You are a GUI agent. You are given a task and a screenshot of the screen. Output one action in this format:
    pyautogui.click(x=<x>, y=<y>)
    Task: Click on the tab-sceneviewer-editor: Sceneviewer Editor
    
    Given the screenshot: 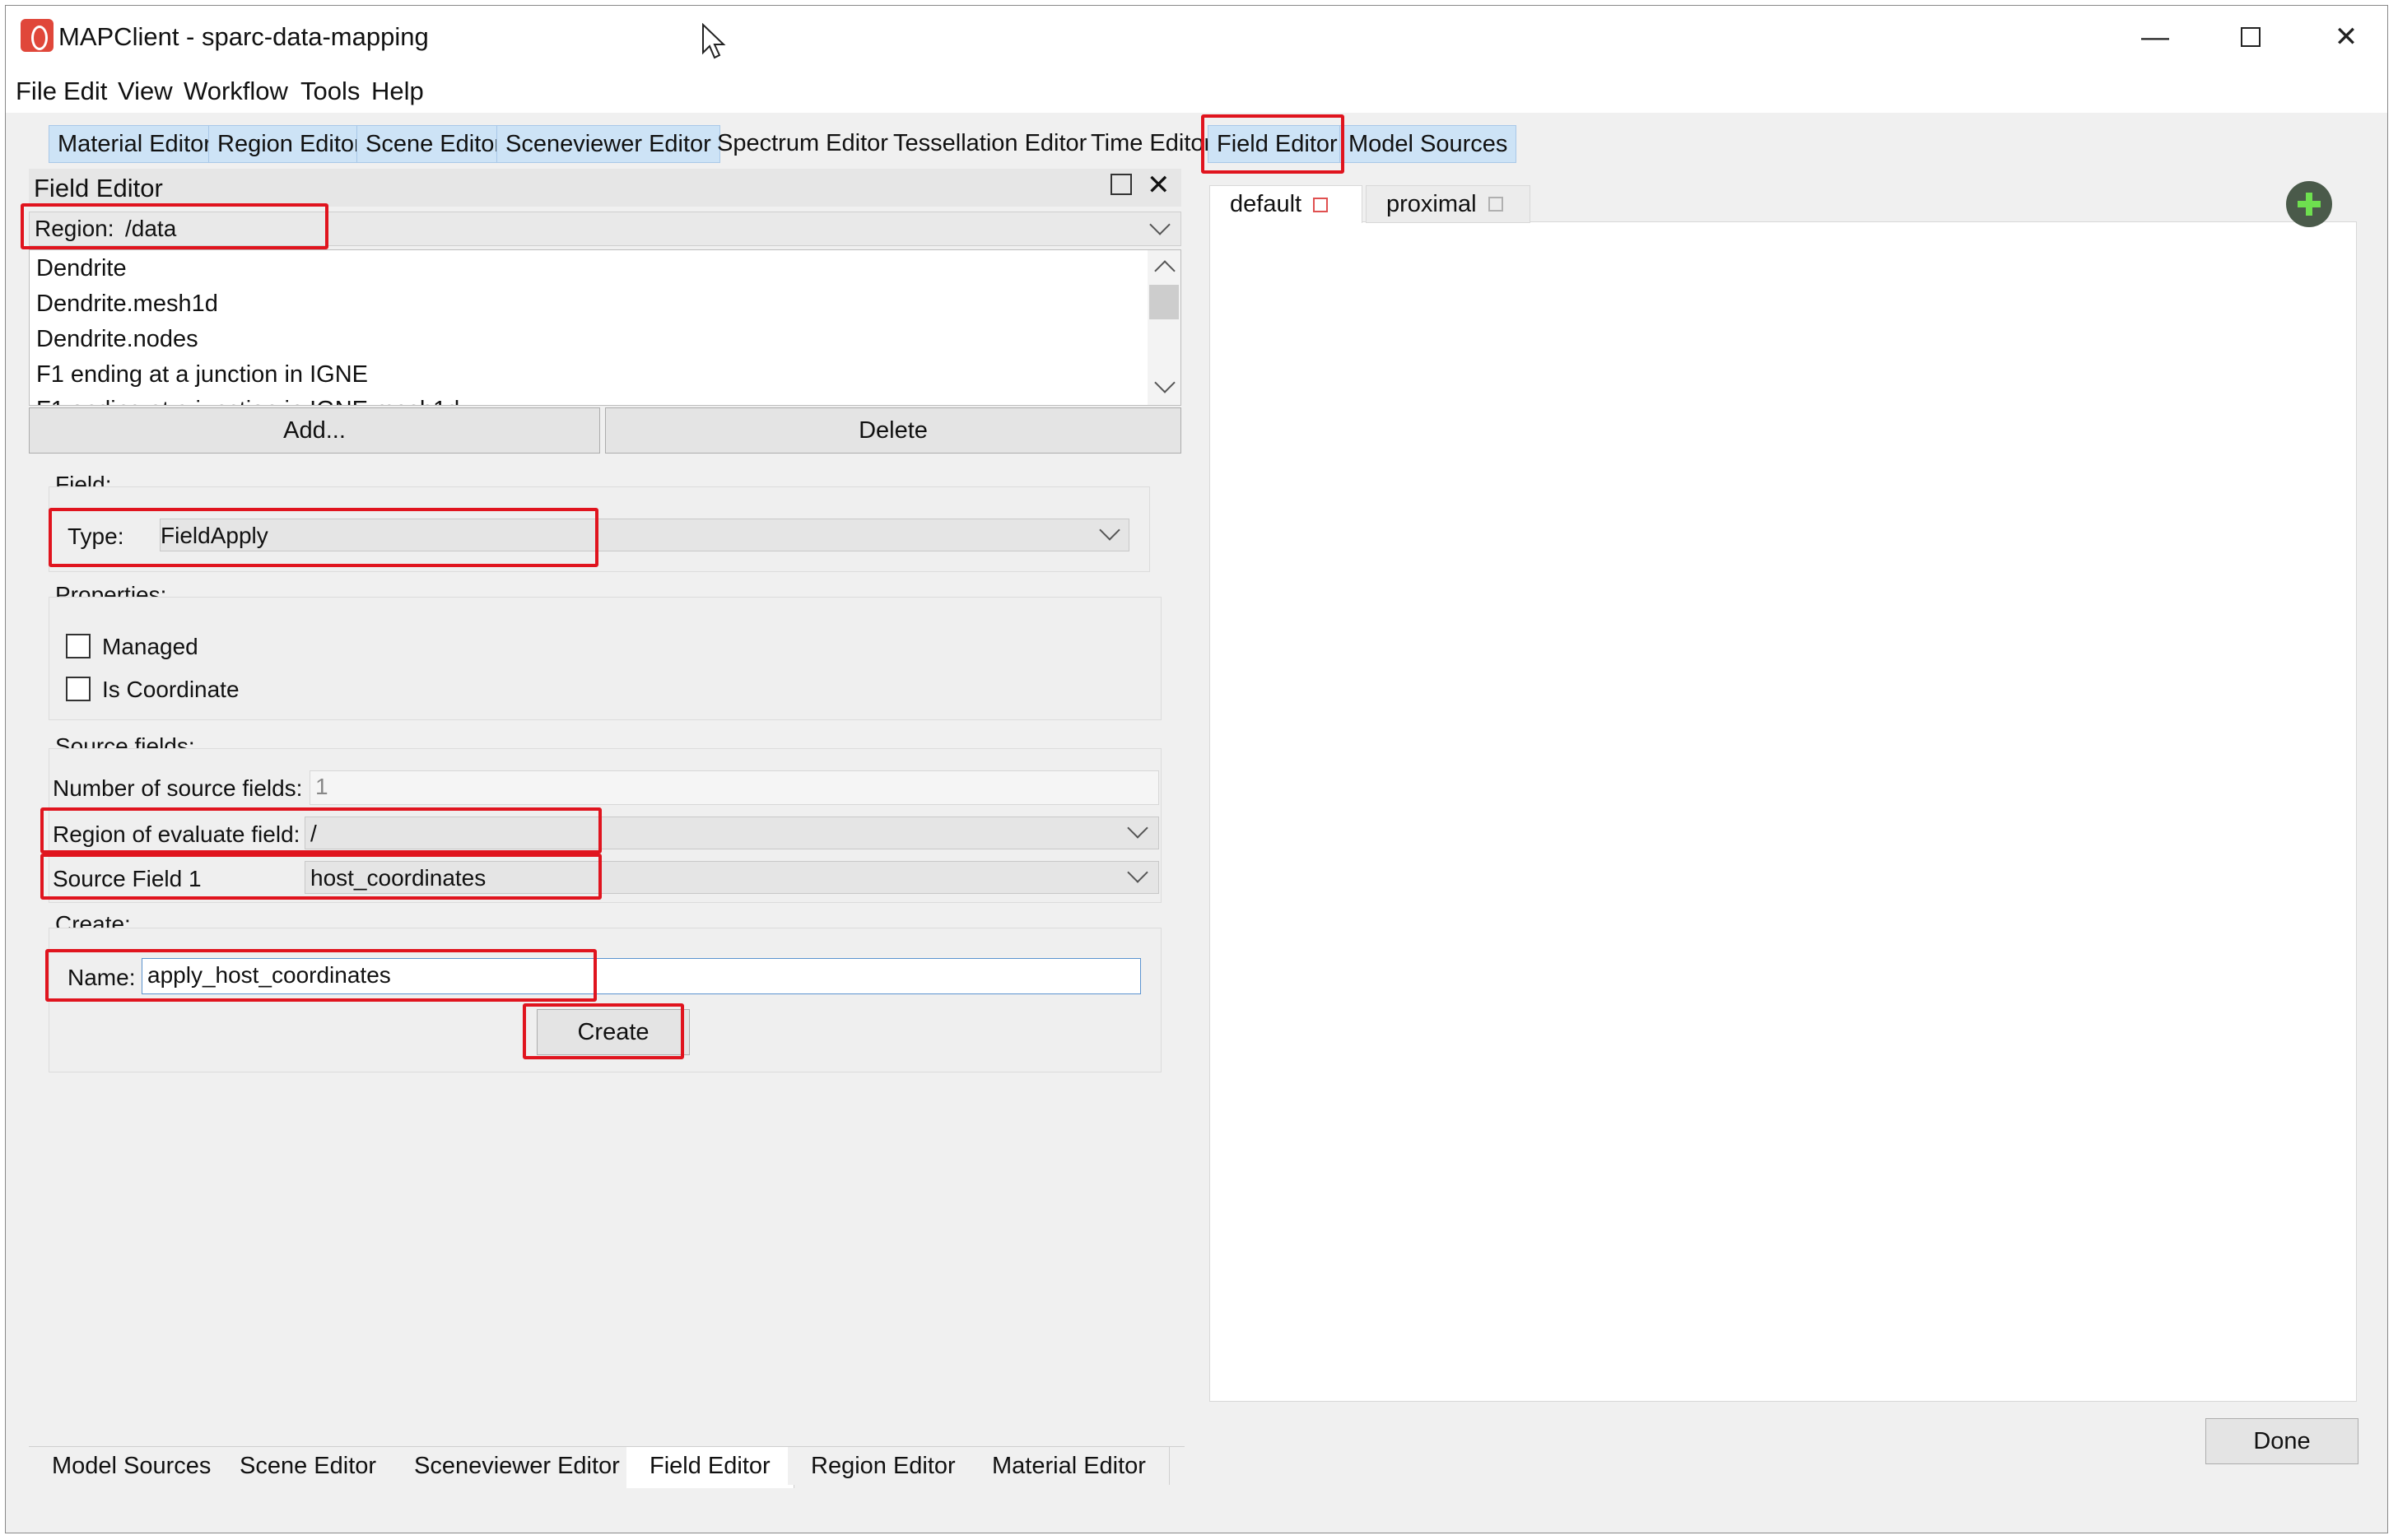 What is the action you would take?
    pyautogui.click(x=517, y=1466)
    